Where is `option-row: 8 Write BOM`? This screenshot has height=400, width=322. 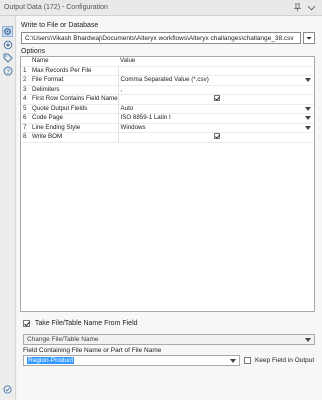
option-row: 8 Write BOM is located at coordinates (167, 137).